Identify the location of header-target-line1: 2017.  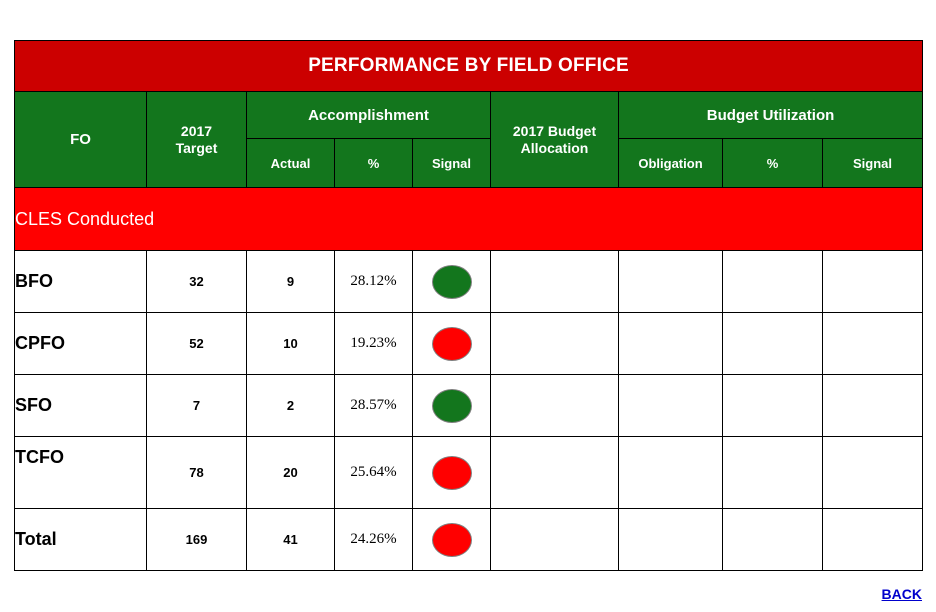
(196, 131).